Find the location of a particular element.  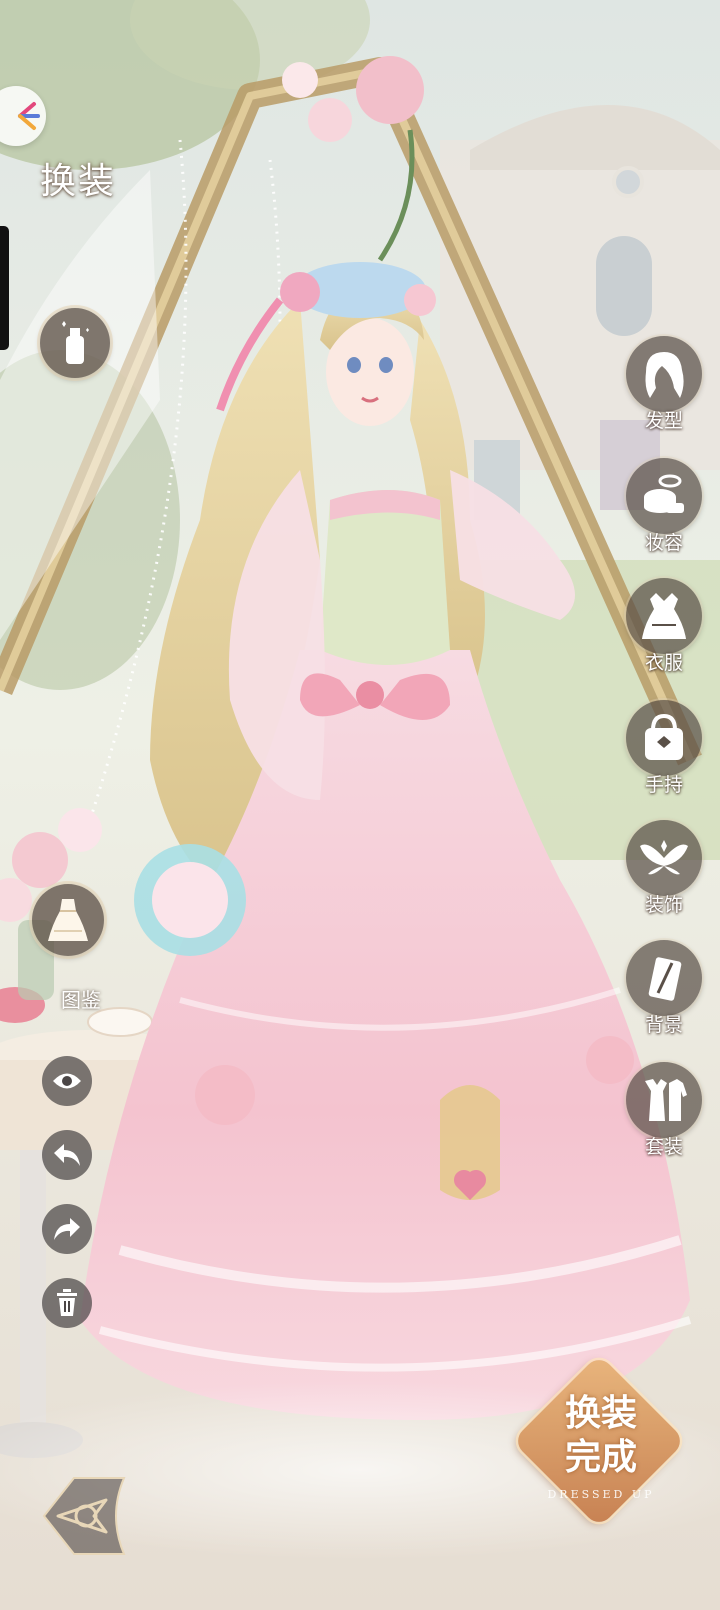

menu-label: 手持 is located at coordinates (663, 785).